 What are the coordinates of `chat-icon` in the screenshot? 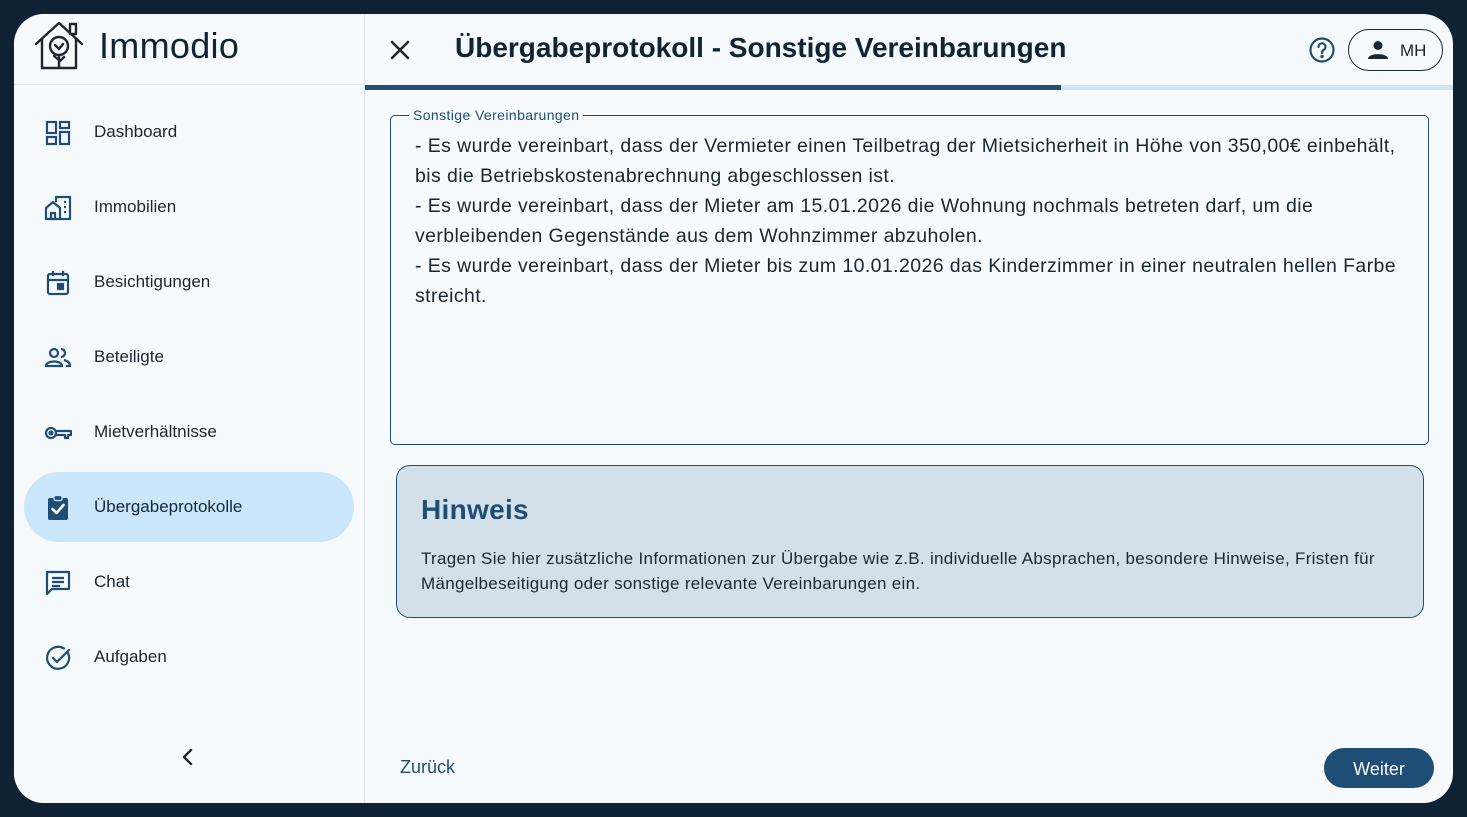 It's located at (58, 583).